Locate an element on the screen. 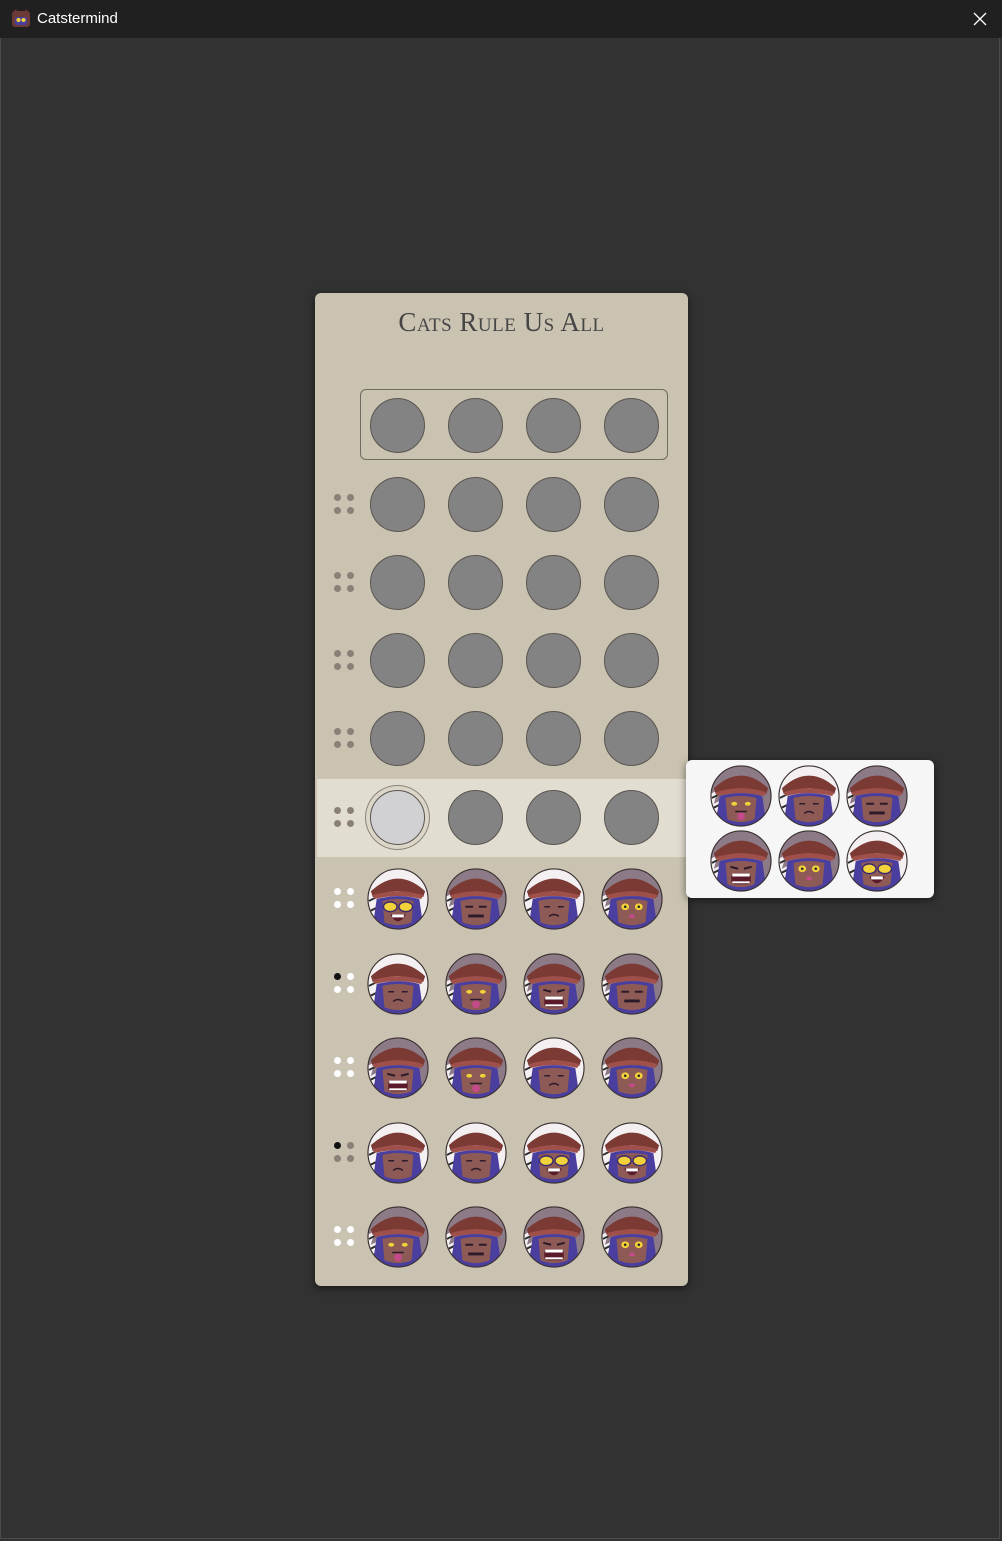  close-button is located at coordinates (980, 19).